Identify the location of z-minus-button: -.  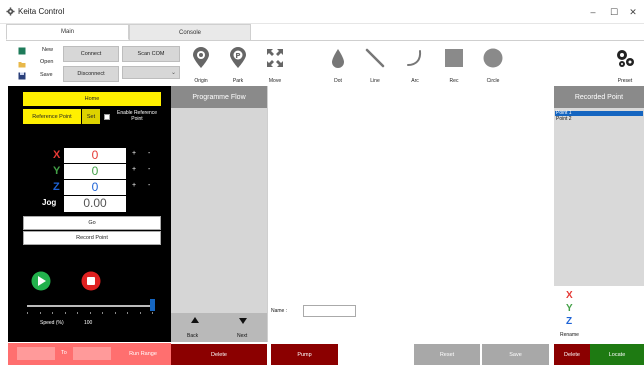
(149, 185).